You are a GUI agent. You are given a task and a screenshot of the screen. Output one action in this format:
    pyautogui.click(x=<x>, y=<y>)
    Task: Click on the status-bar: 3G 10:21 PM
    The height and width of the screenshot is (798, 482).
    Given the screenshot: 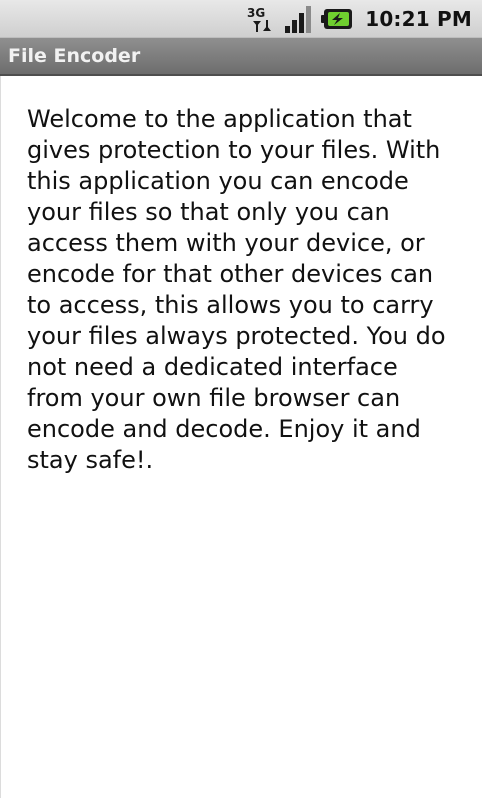 What is the action you would take?
    pyautogui.click(x=241, y=19)
    